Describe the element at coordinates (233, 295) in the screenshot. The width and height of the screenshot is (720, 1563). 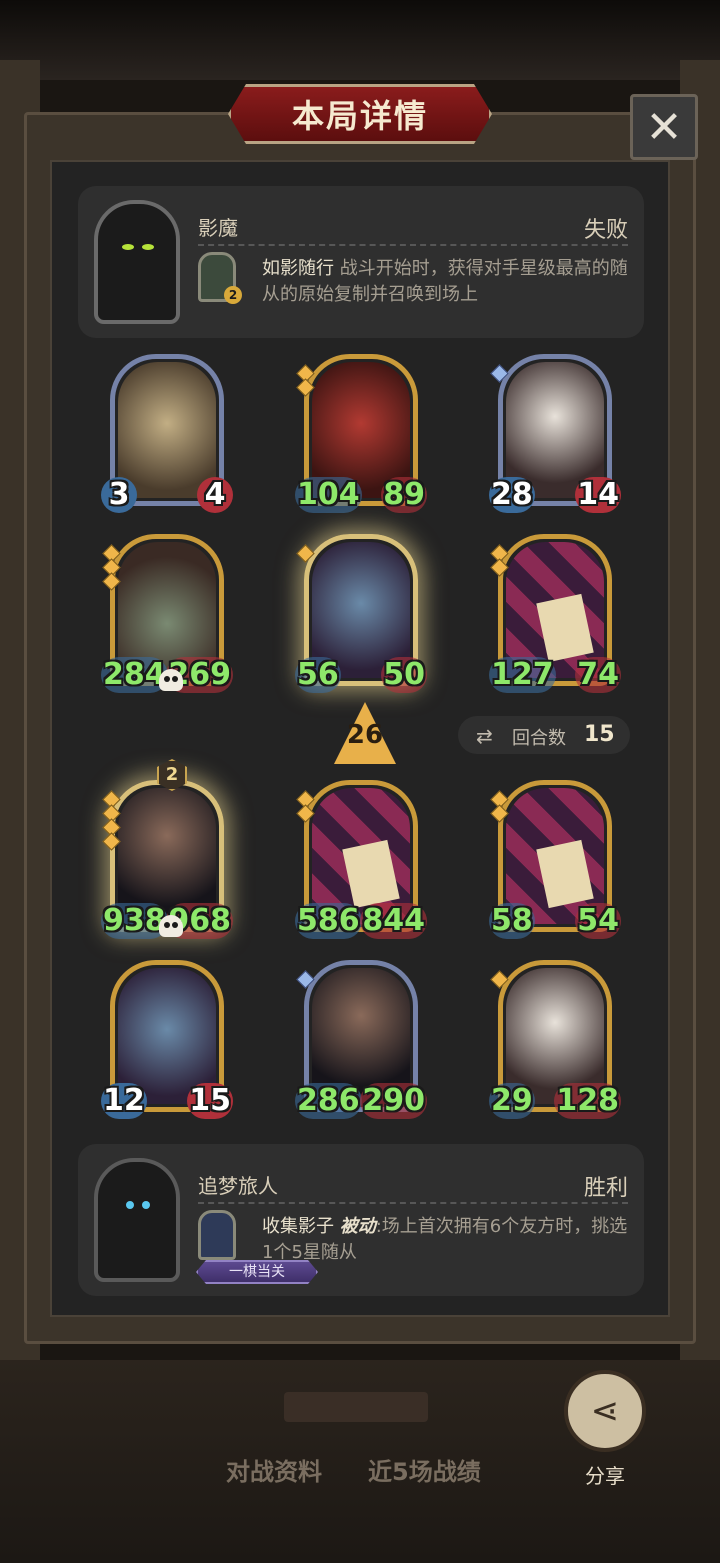
I see `hero-level-badge: 2` at that location.